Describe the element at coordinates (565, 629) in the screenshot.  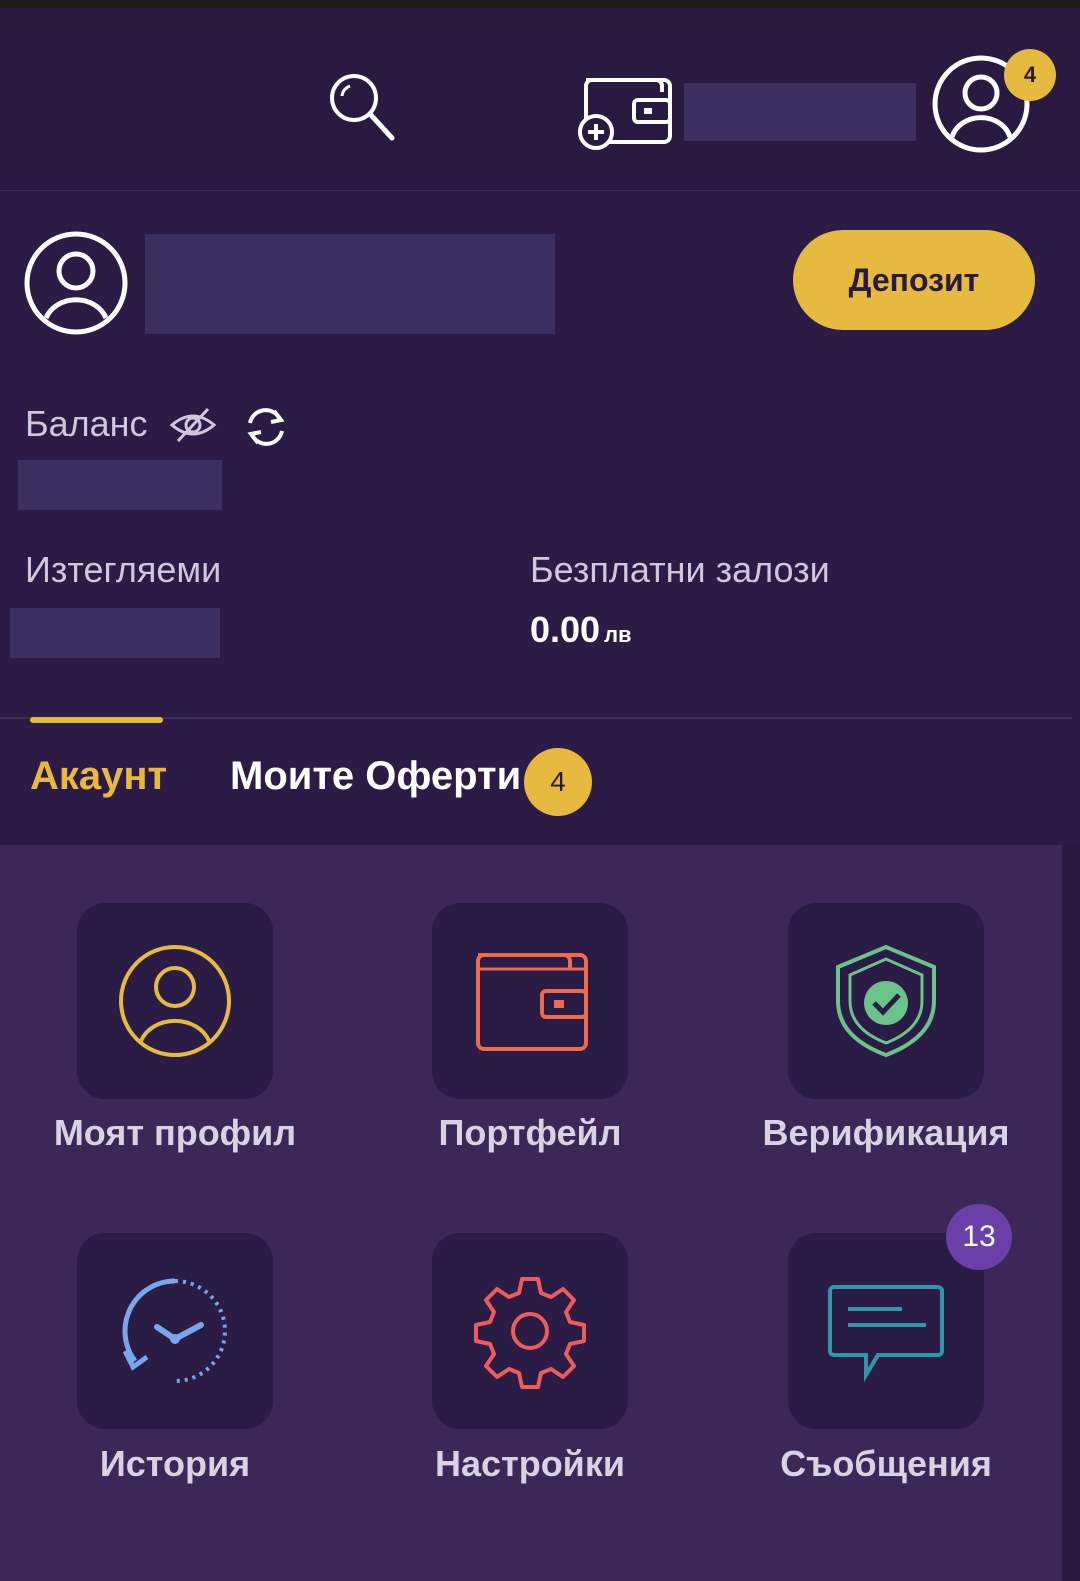
I see `free-bets-amount: 0.00` at that location.